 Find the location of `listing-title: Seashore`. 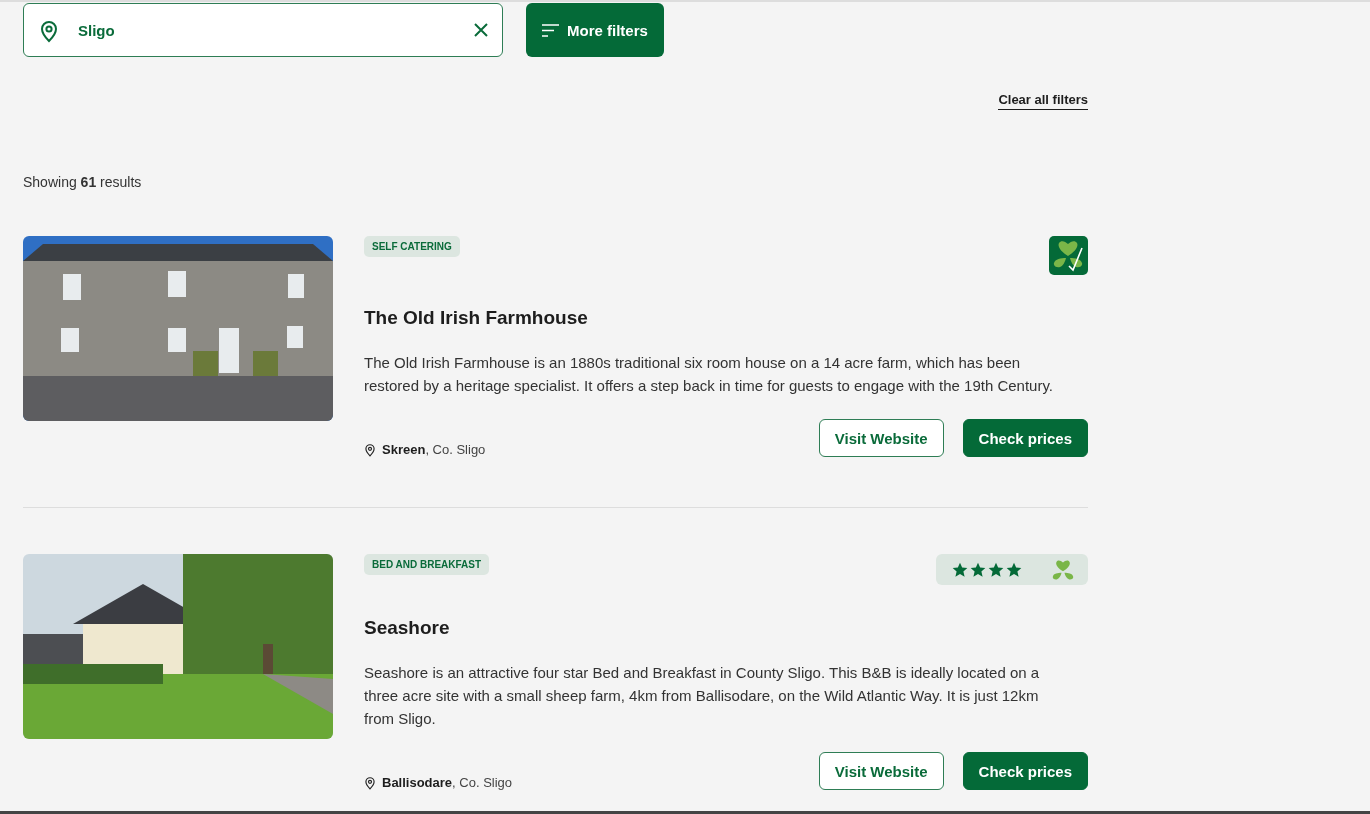

listing-title: Seashore is located at coordinates (407, 628).